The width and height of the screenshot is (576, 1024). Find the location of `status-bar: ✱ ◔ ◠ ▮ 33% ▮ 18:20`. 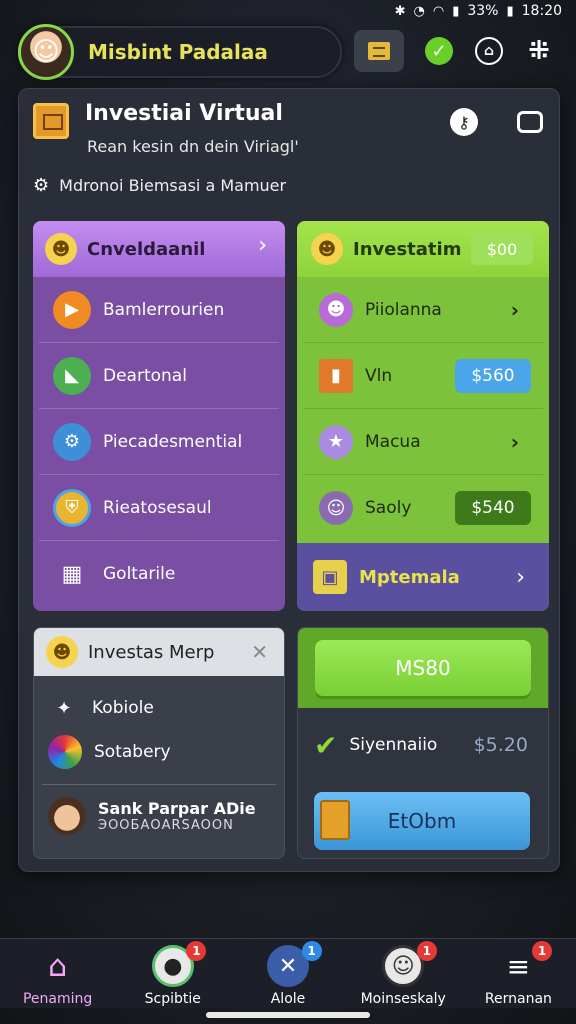

status-bar: ✱ ◔ ◠ ▮ 33% ▮ 18:20 is located at coordinates (288, 11).